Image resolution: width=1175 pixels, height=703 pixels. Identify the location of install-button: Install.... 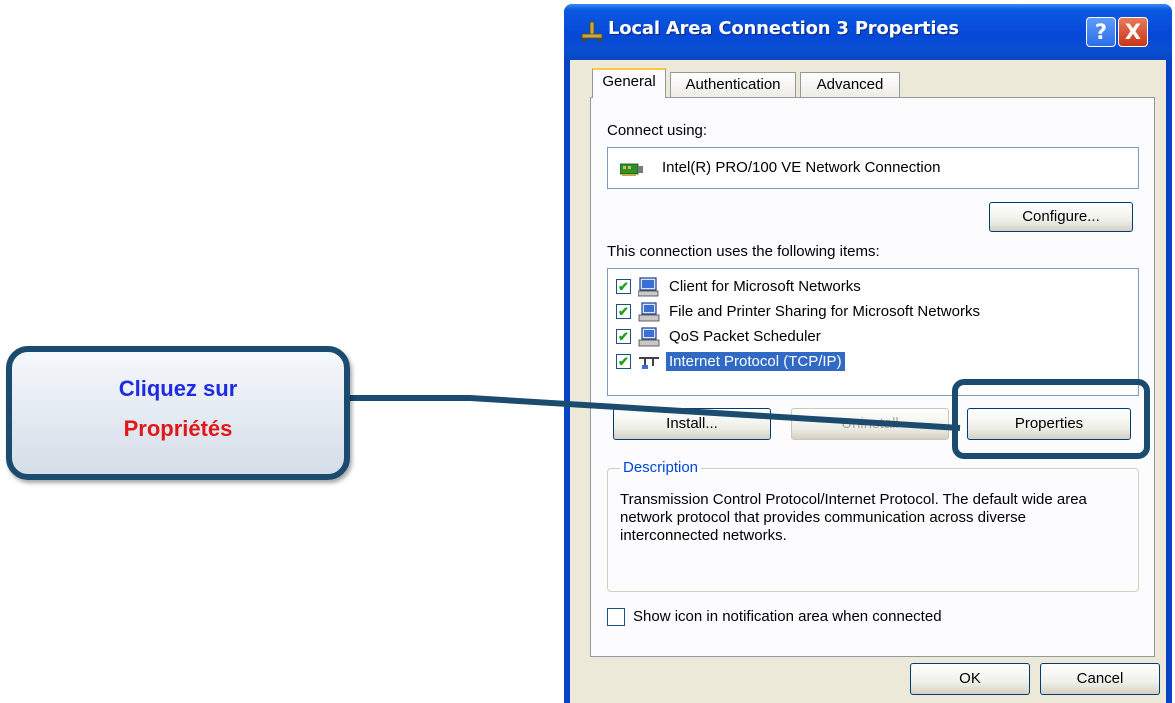
(692, 424).